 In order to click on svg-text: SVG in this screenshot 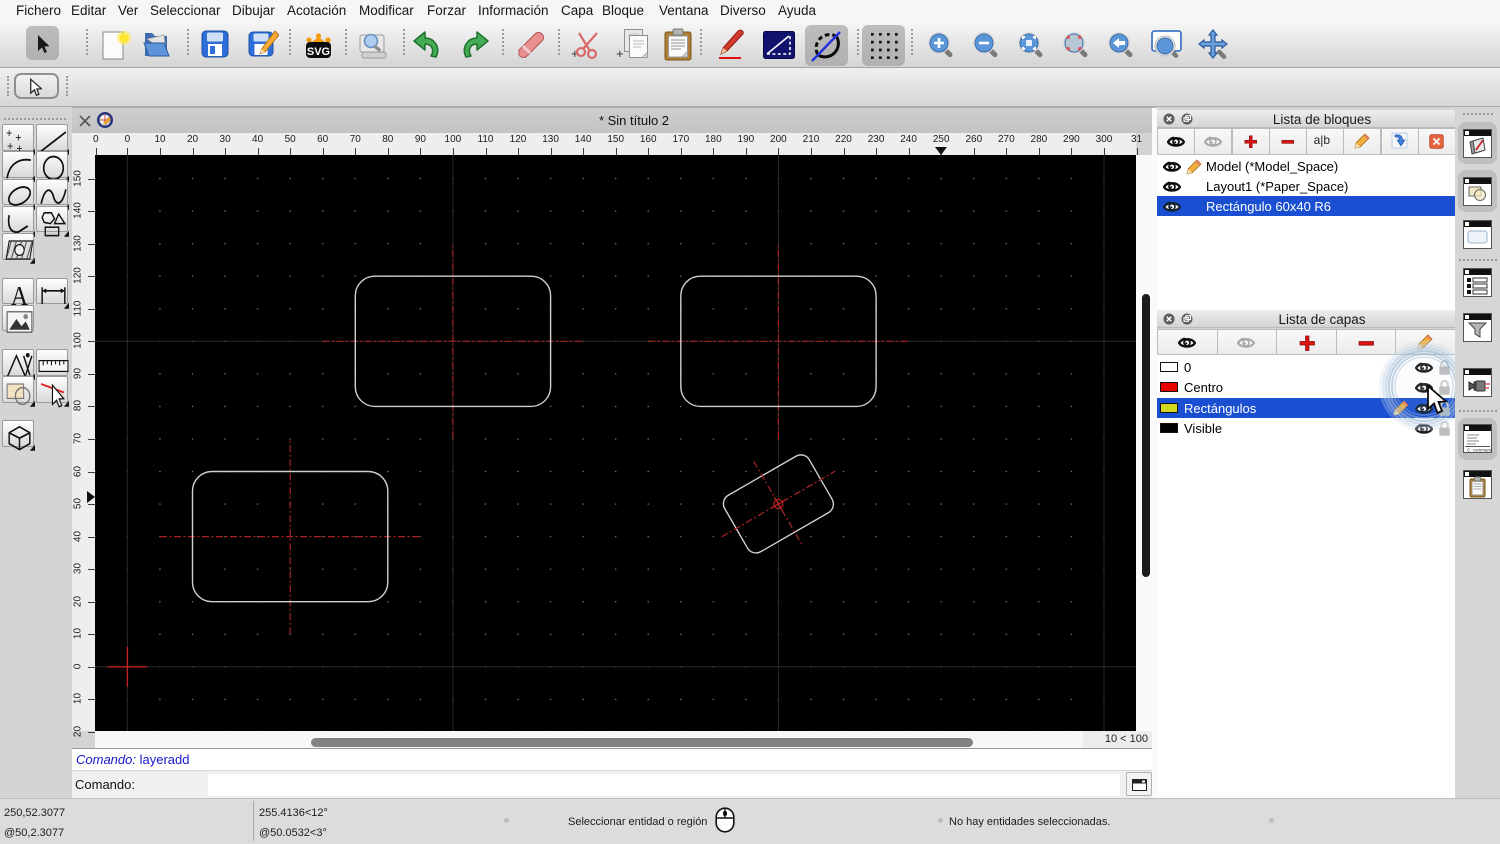, I will do `click(318, 52)`.